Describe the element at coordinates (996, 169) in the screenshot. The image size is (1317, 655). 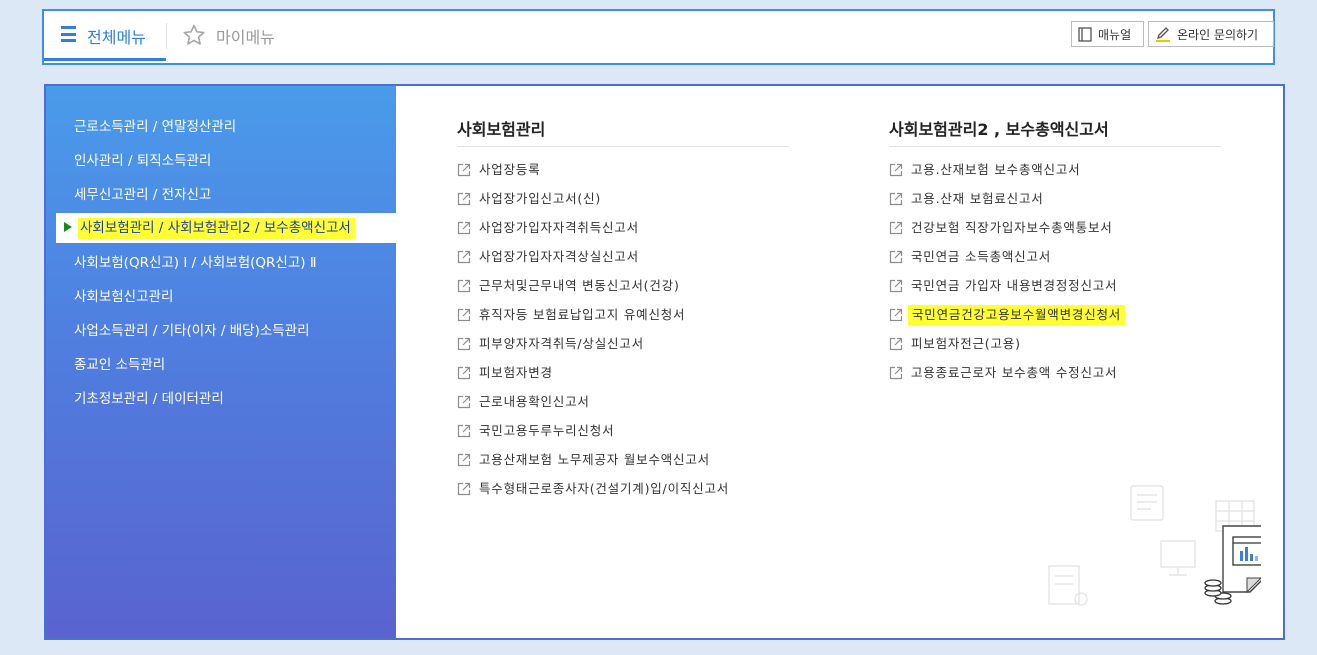
I see `menu-link-label: 고용.산재보험 보수총액신고서` at that location.